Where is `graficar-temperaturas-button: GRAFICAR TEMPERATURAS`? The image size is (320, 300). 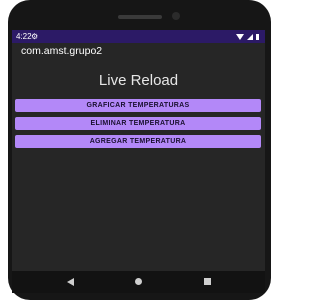 graficar-temperaturas-button: GRAFICAR TEMPERATURAS is located at coordinates (138, 105).